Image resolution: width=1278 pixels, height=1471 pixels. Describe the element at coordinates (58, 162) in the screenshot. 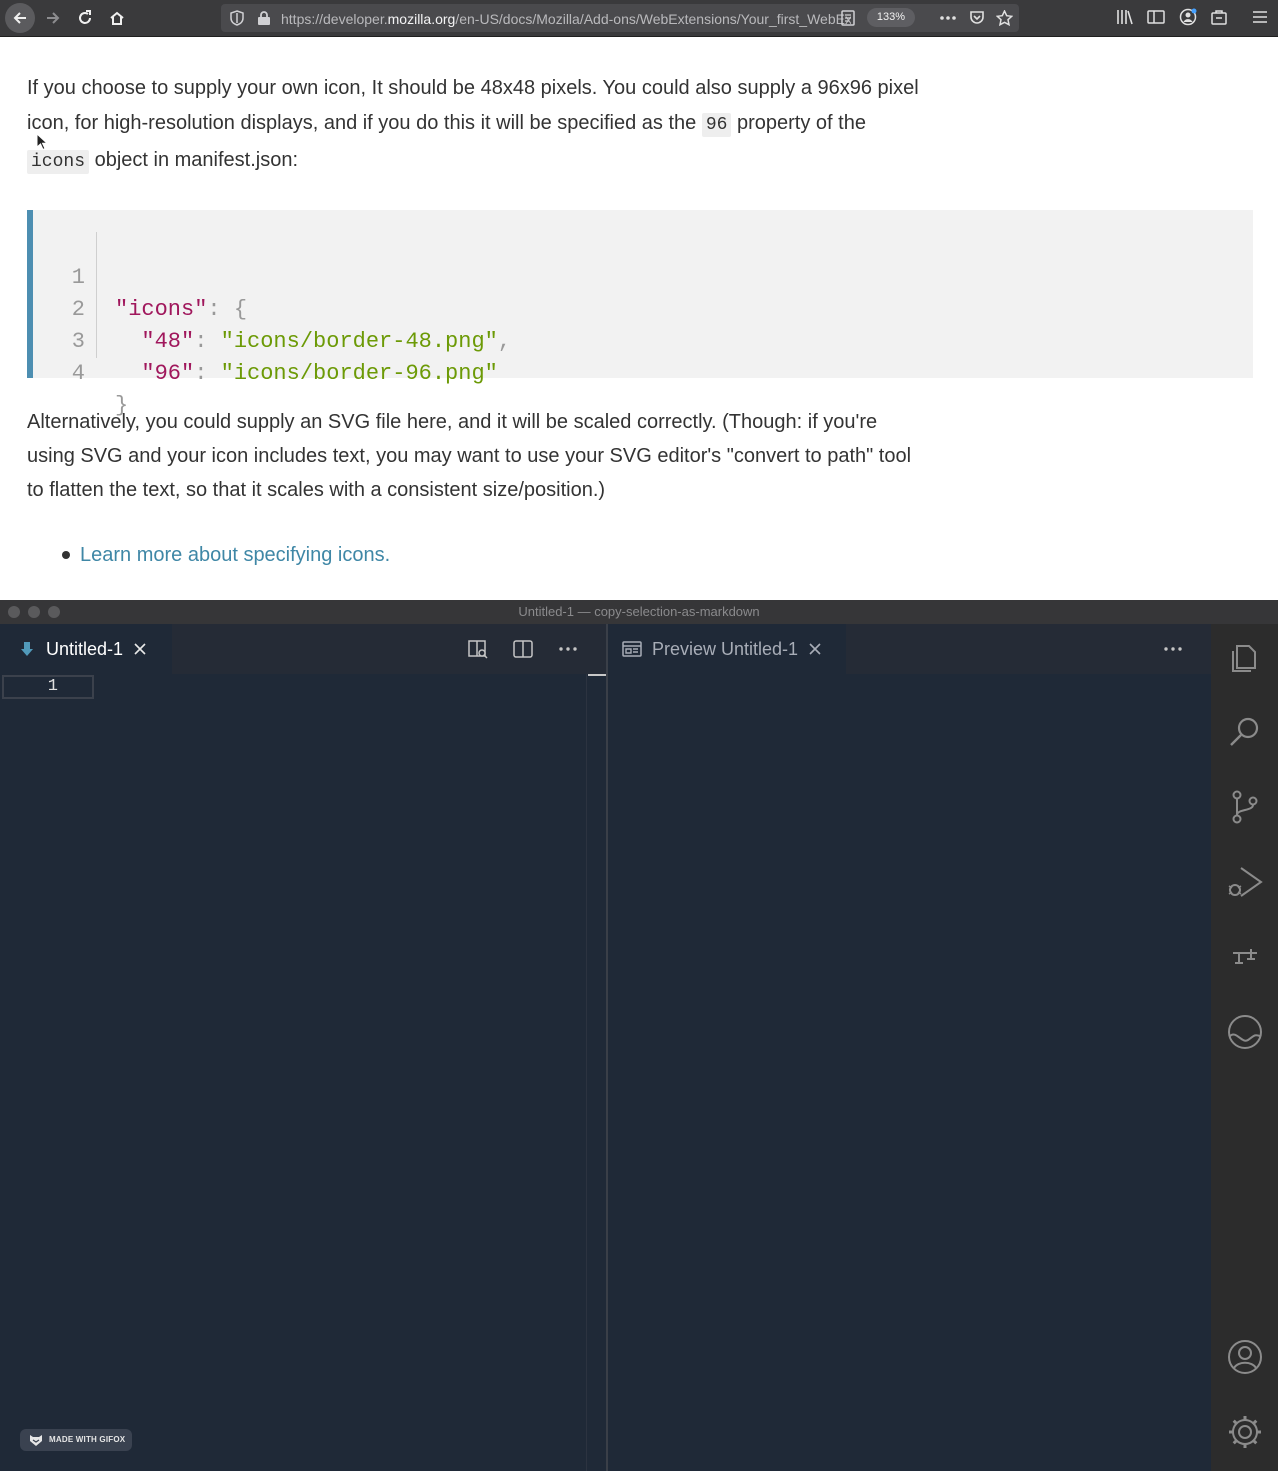

I see `inline-code-icons: icons` at that location.